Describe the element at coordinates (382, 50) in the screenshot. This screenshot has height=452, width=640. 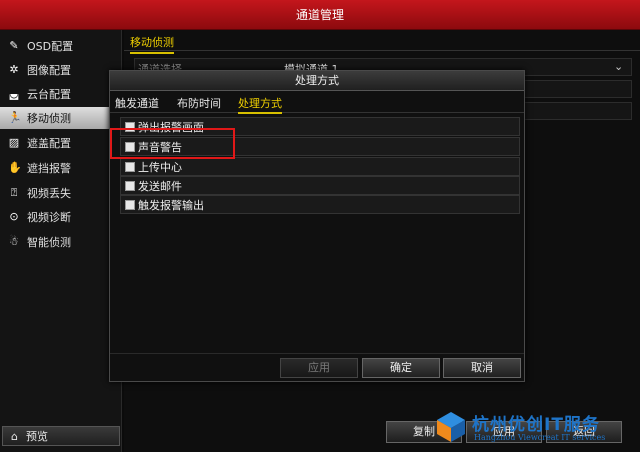
I see `tab-divider` at that location.